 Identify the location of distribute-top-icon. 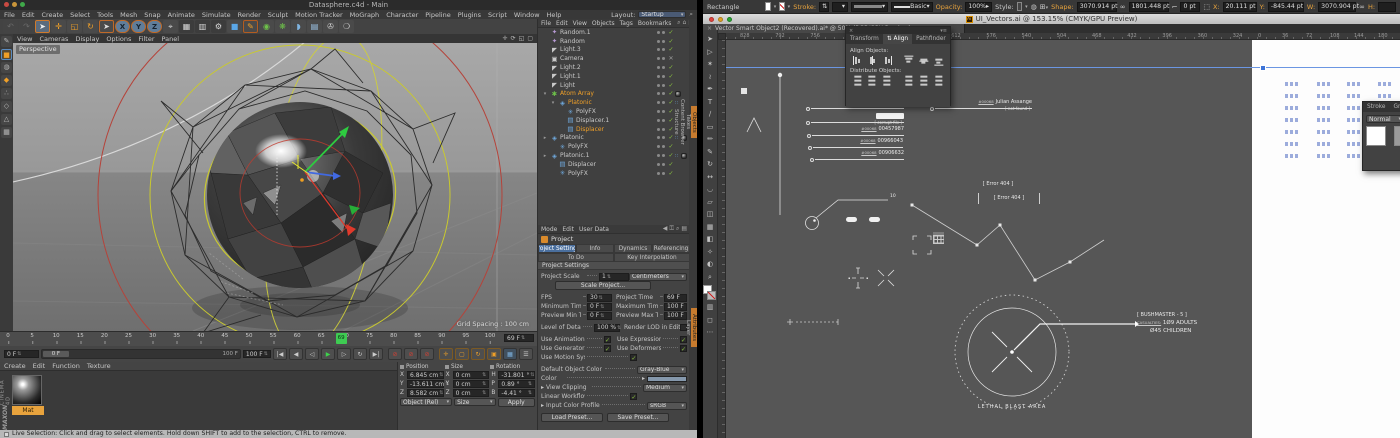
(857, 80).